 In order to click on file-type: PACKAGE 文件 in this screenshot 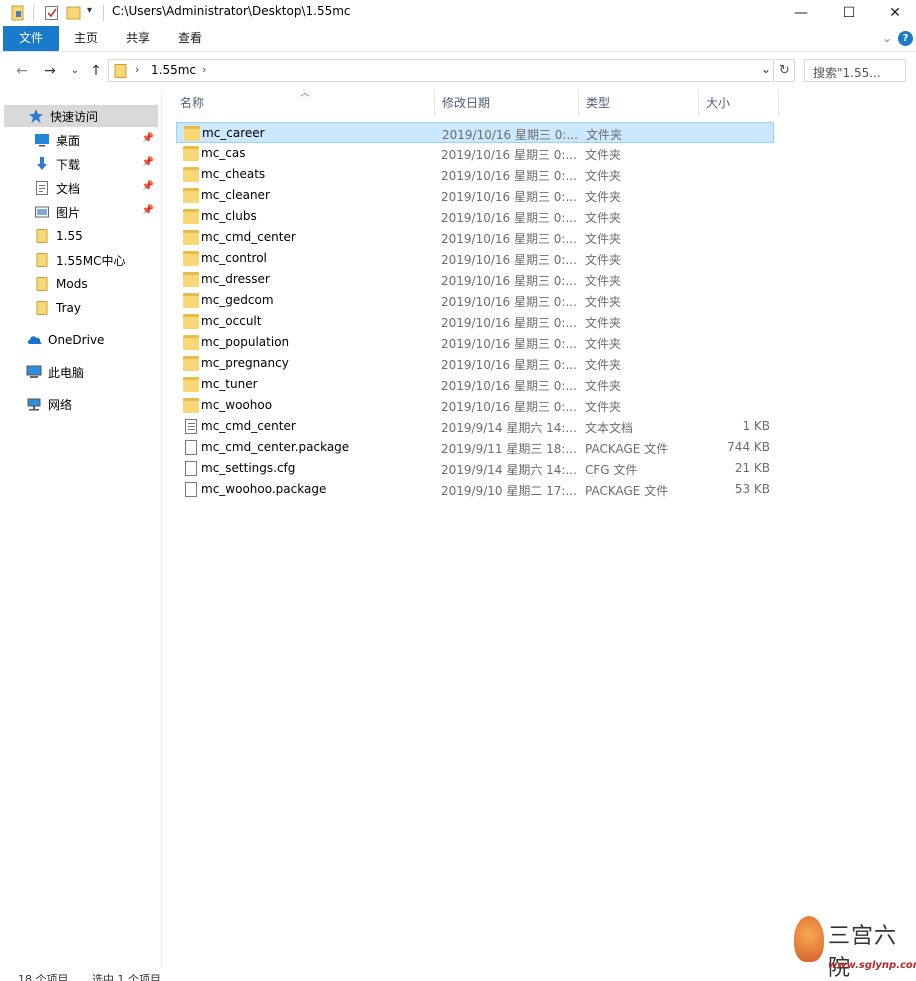, I will do `click(627, 491)`.